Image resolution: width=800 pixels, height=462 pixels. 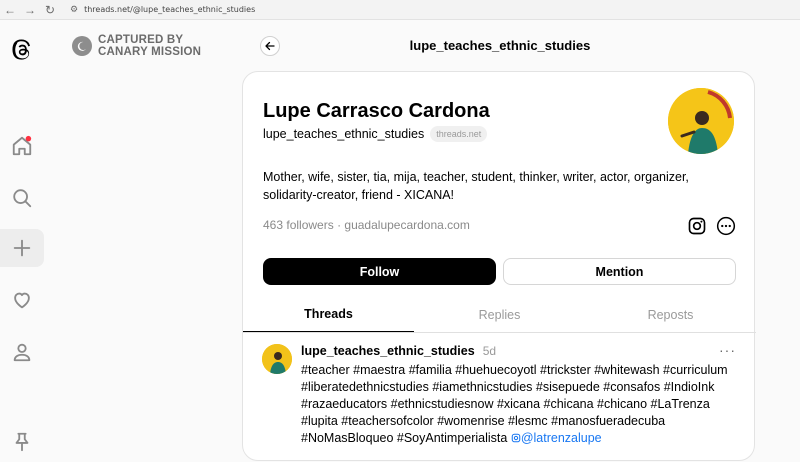 I want to click on post-mention-link: @latrenzalupe, so click(x=556, y=438).